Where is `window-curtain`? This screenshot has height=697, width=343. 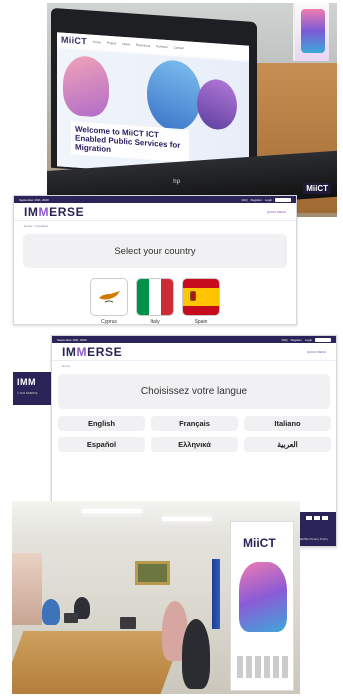
window-curtain is located at coordinates (27, 589).